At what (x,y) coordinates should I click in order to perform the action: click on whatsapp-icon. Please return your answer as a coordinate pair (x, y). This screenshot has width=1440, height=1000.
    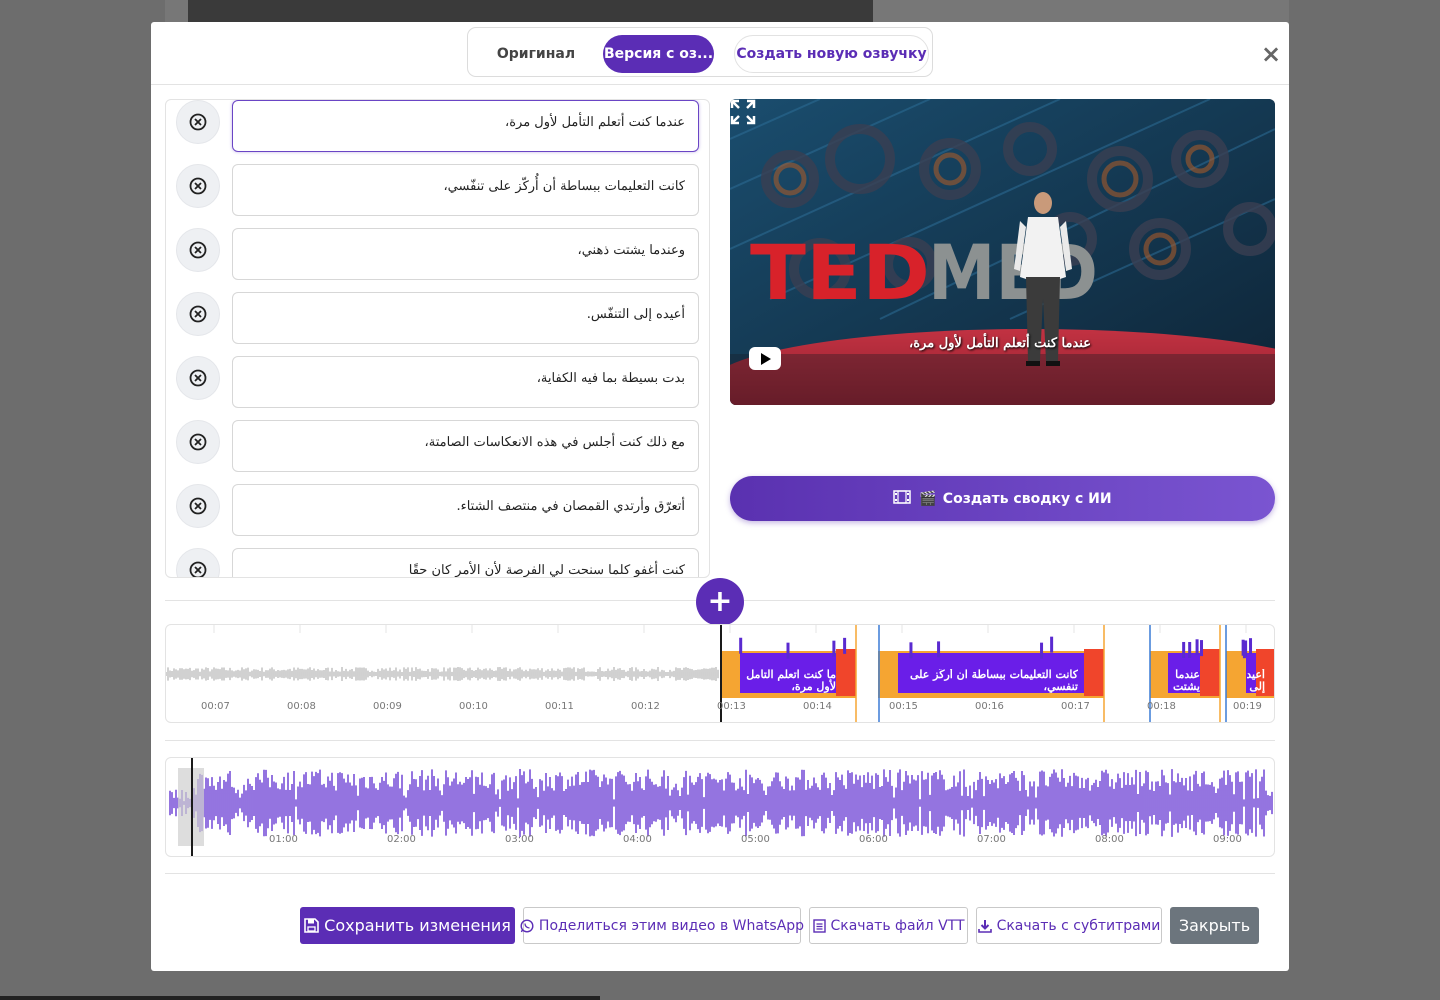
    Looking at the image, I should click on (527, 925).